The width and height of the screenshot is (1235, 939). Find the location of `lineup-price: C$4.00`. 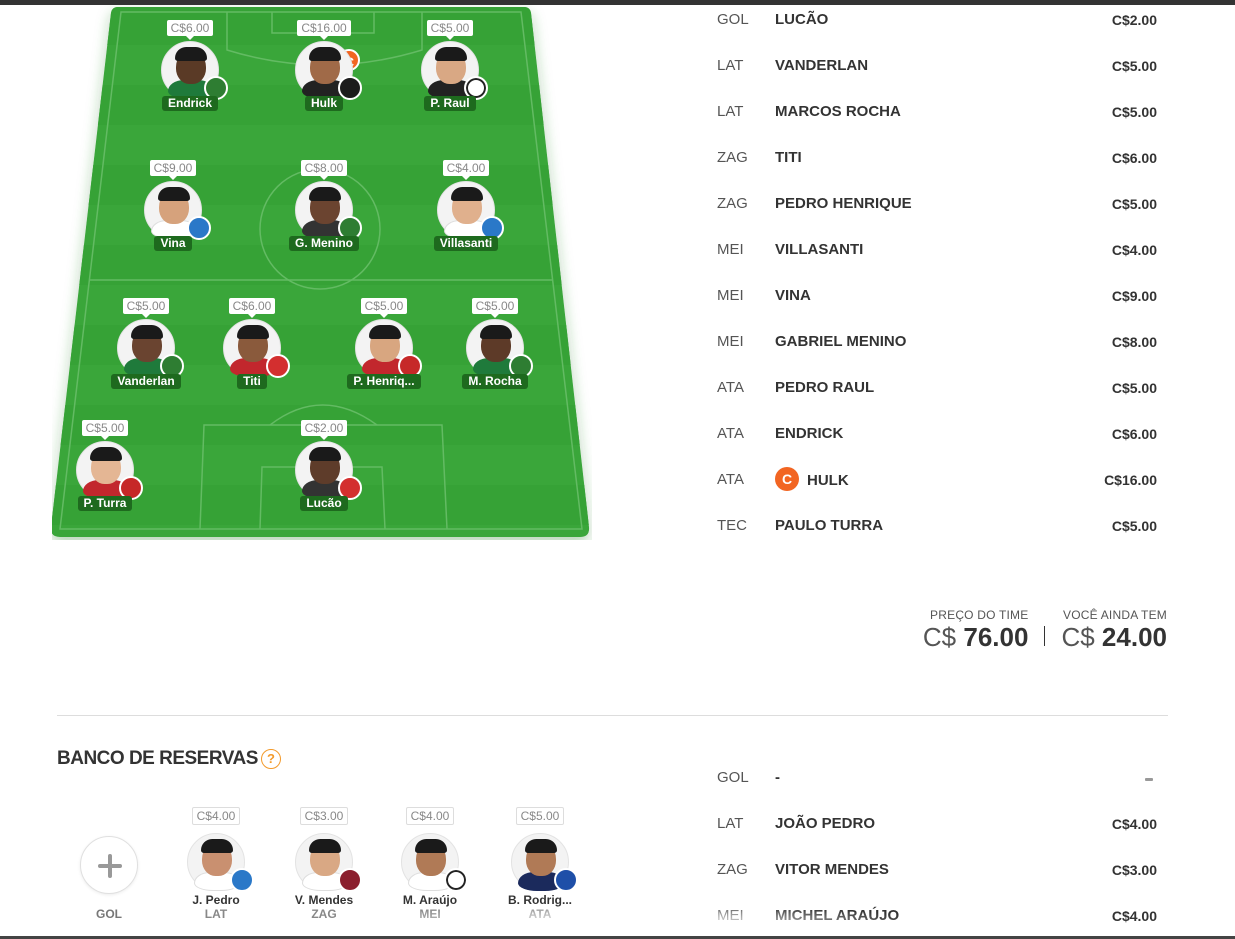

lineup-price: C$4.00 is located at coordinates (1134, 250).